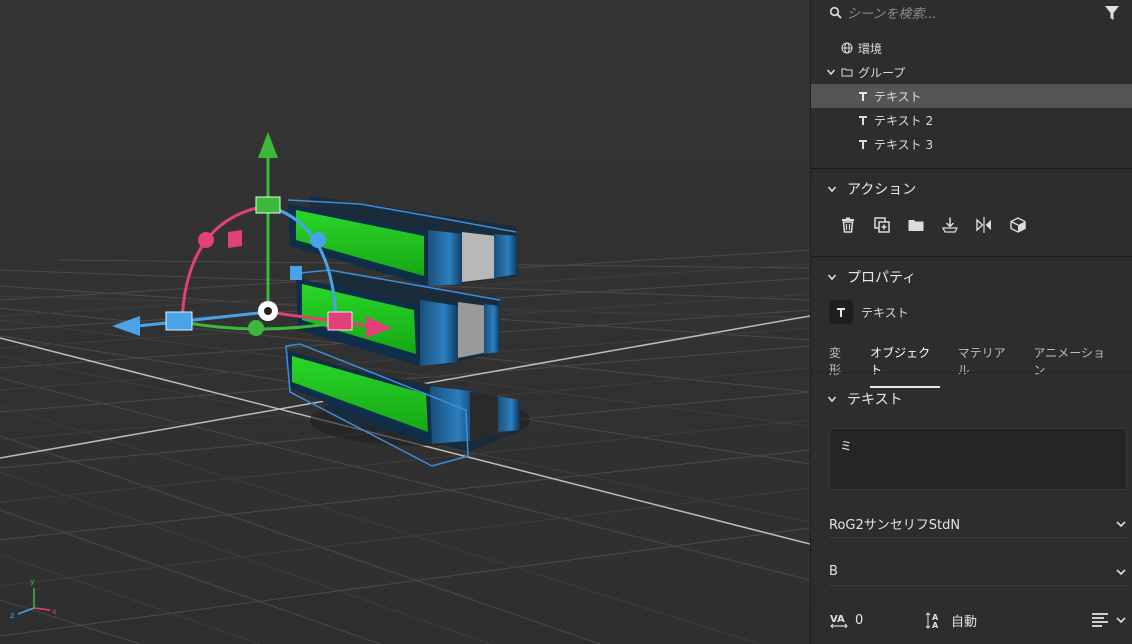 This screenshot has height=644, width=1132. I want to click on properties-section-header: プロパティ, so click(871, 277).